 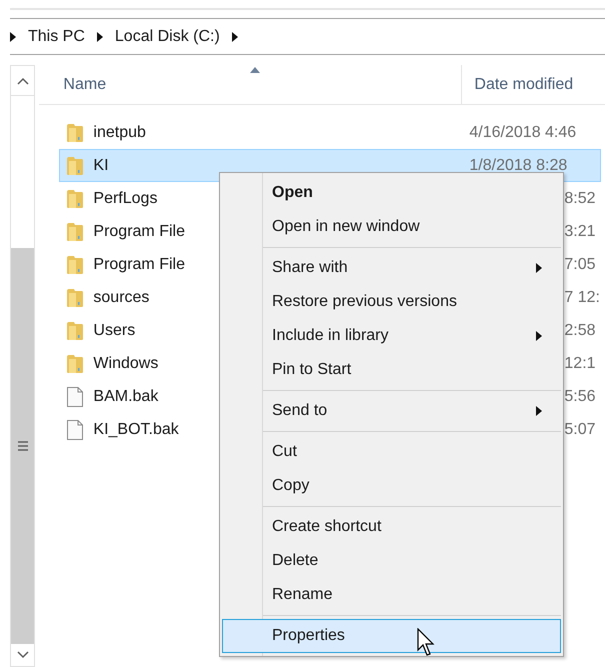 I want to click on file-name: PerfLogs, so click(x=125, y=198).